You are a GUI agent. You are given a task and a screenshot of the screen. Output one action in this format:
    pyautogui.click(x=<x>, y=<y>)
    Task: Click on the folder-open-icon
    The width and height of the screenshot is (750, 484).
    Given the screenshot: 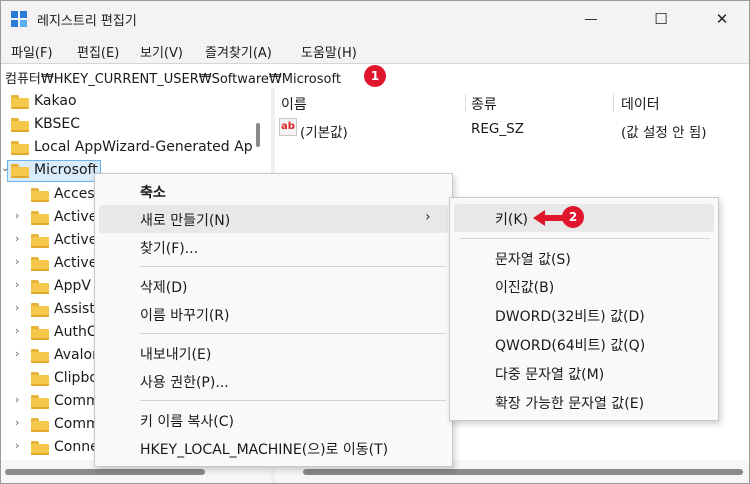 What is the action you would take?
    pyautogui.click(x=20, y=171)
    